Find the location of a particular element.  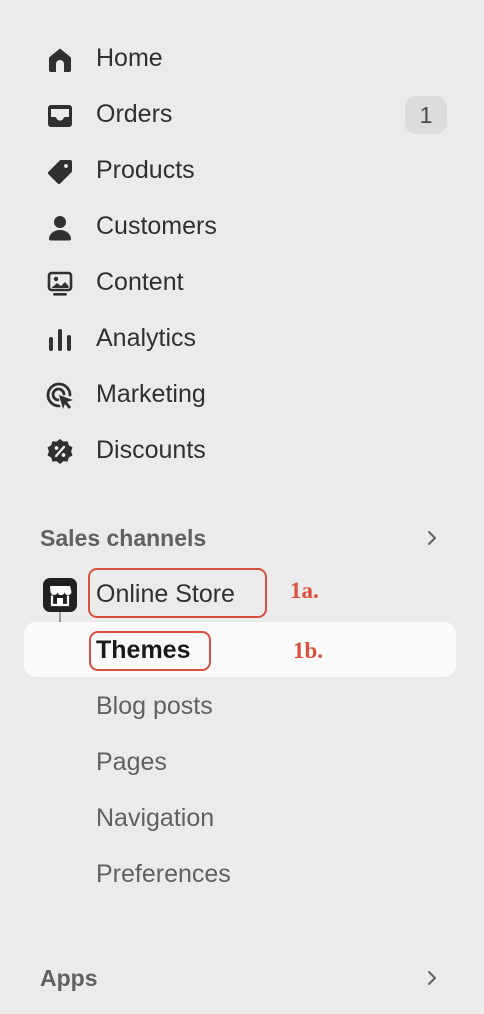

subnav-item-themes: Themes is located at coordinates (242, 650).